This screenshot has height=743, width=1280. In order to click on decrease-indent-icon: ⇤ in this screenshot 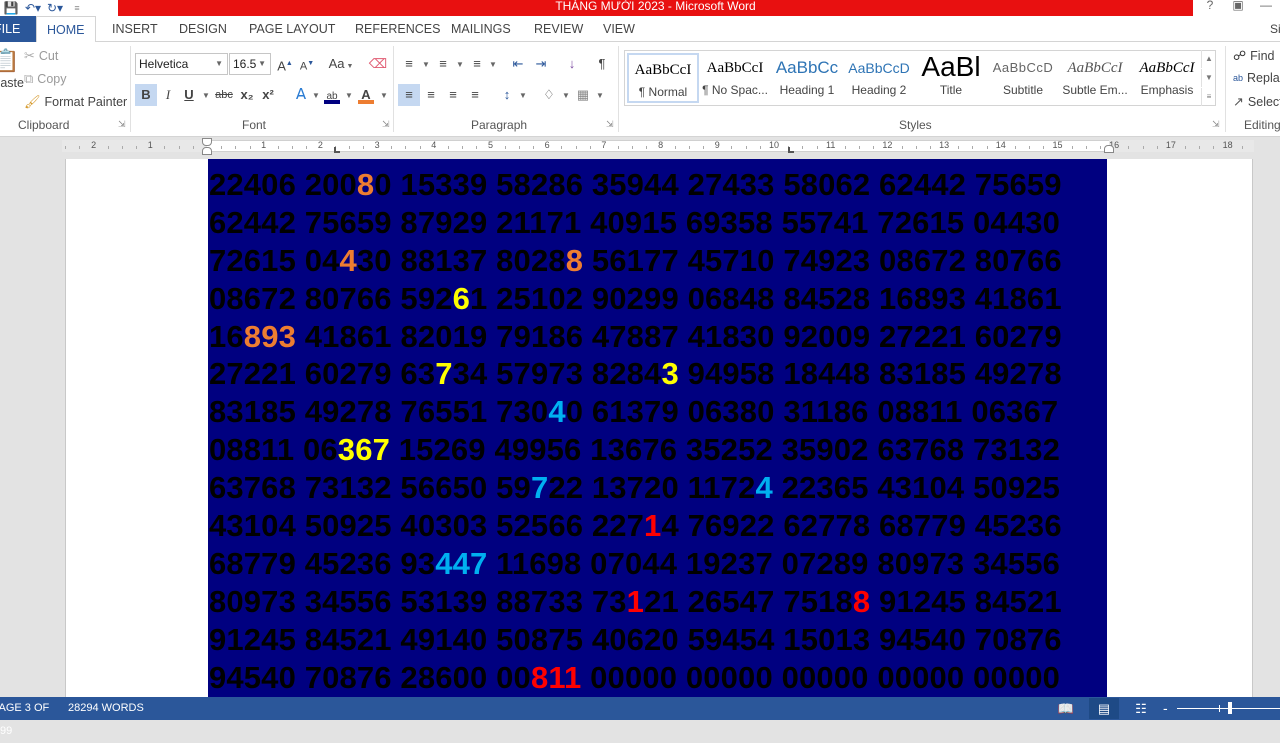, I will do `click(518, 64)`.